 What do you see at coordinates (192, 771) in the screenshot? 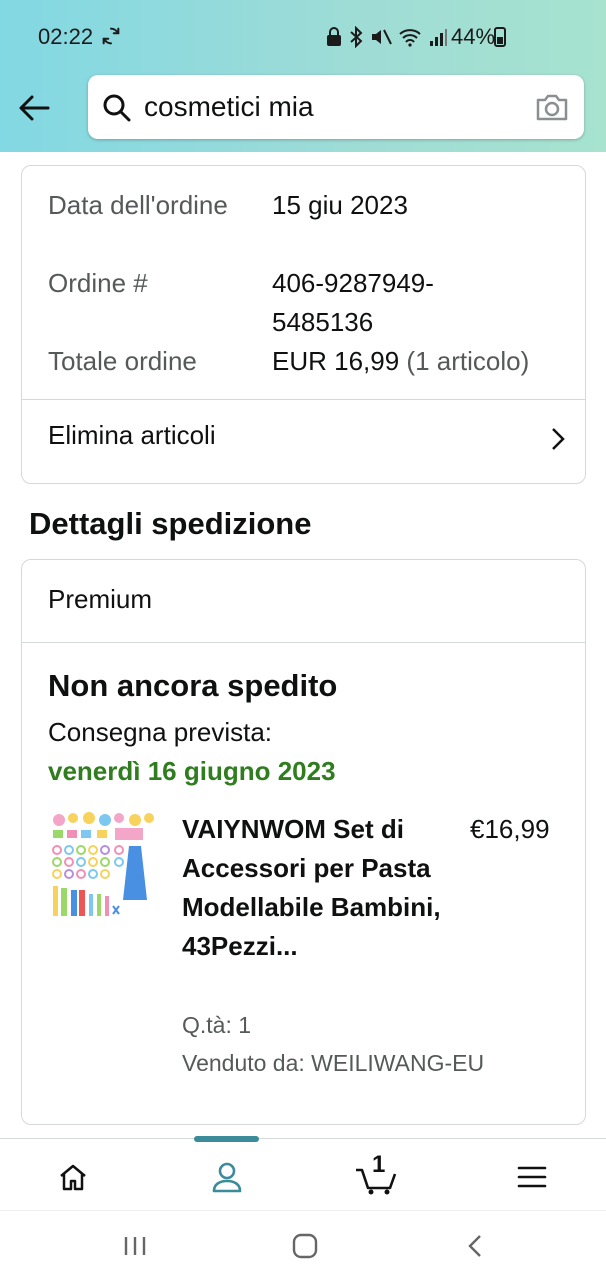
I see `delivery-date: venerdì 16 giugno 2023` at bounding box center [192, 771].